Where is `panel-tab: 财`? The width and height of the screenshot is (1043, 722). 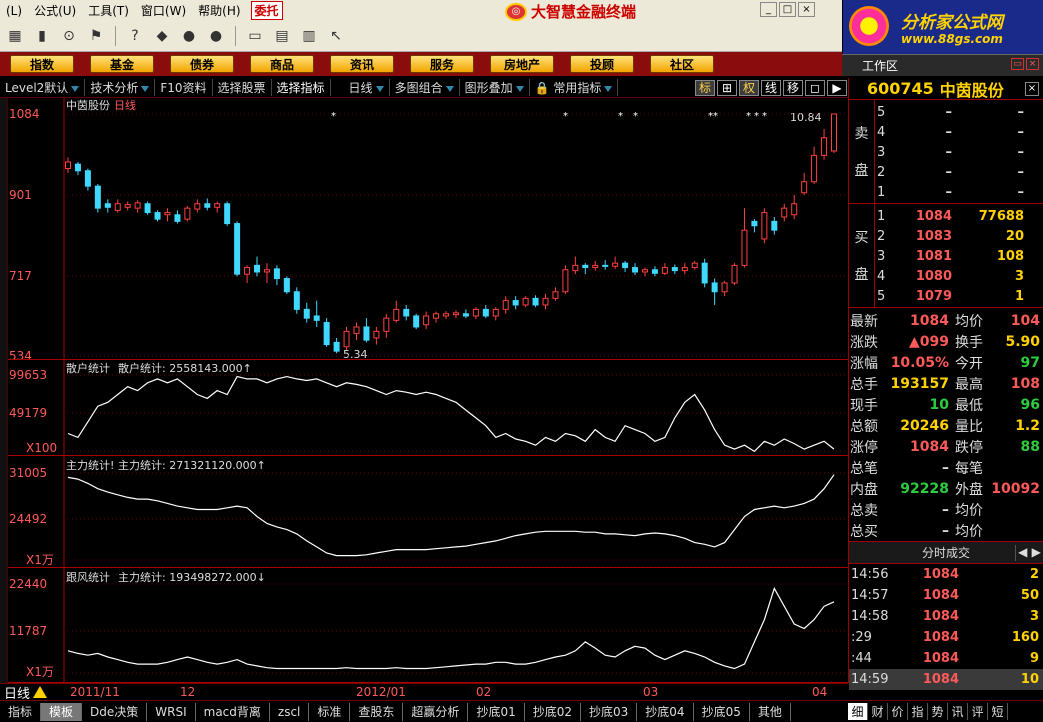
panel-tab: 财 is located at coordinates (878, 711).